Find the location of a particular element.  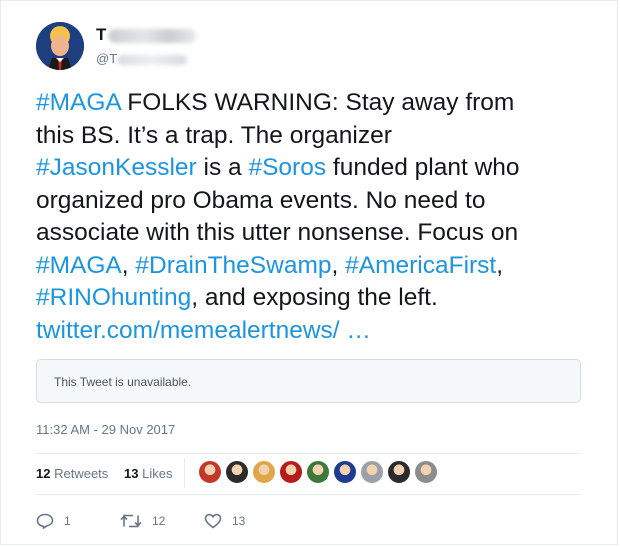

tweet-text-line: organized pro Obama events. No need to is located at coordinates (316, 201).